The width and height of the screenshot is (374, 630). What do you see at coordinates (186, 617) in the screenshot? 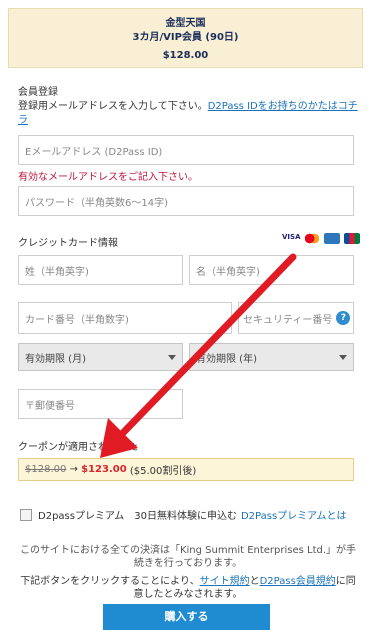
I see `buy-button: 購入する` at bounding box center [186, 617].